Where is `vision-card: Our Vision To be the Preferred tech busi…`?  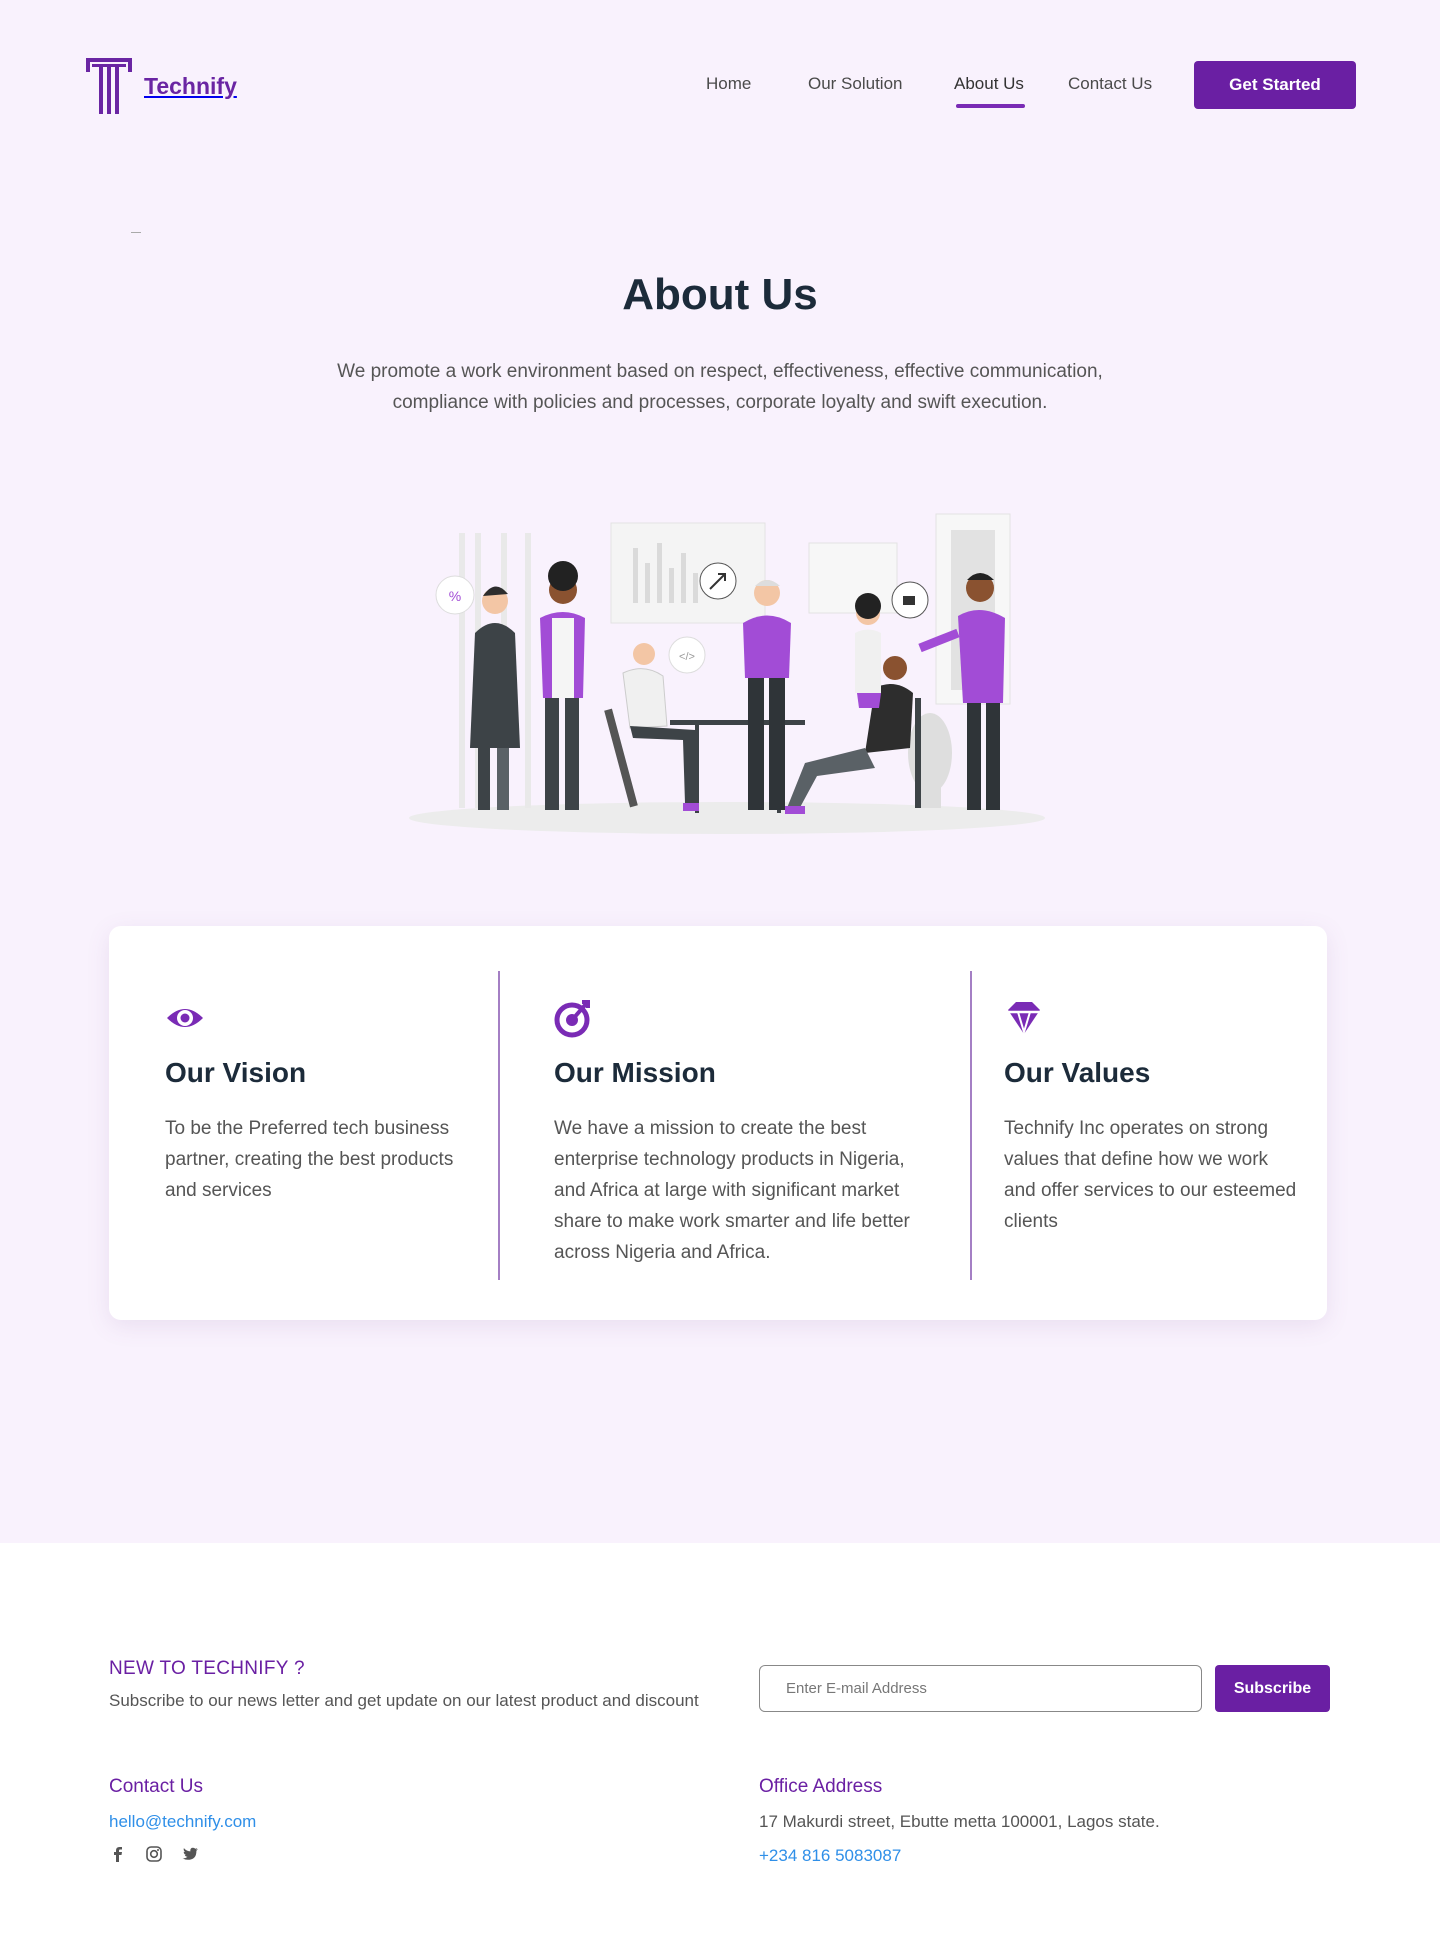 vision-card: Our Vision To be the Preferred tech busi… is located at coordinates (320, 1102).